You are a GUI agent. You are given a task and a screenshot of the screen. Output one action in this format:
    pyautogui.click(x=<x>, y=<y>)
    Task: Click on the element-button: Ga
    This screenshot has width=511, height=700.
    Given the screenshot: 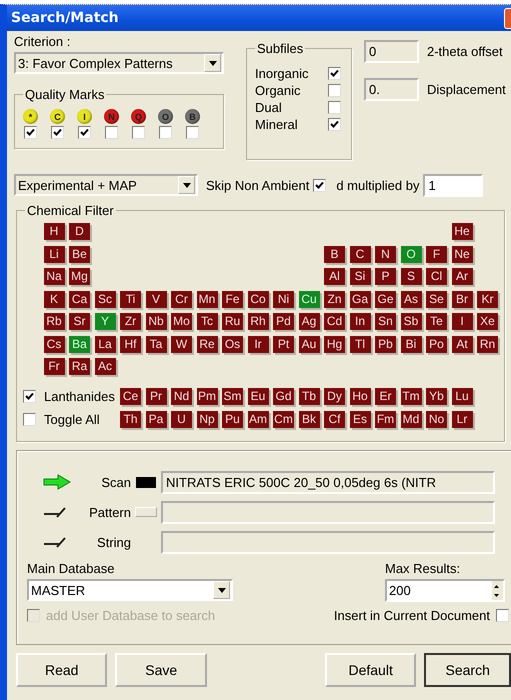 What is the action you would take?
    pyautogui.click(x=360, y=299)
    